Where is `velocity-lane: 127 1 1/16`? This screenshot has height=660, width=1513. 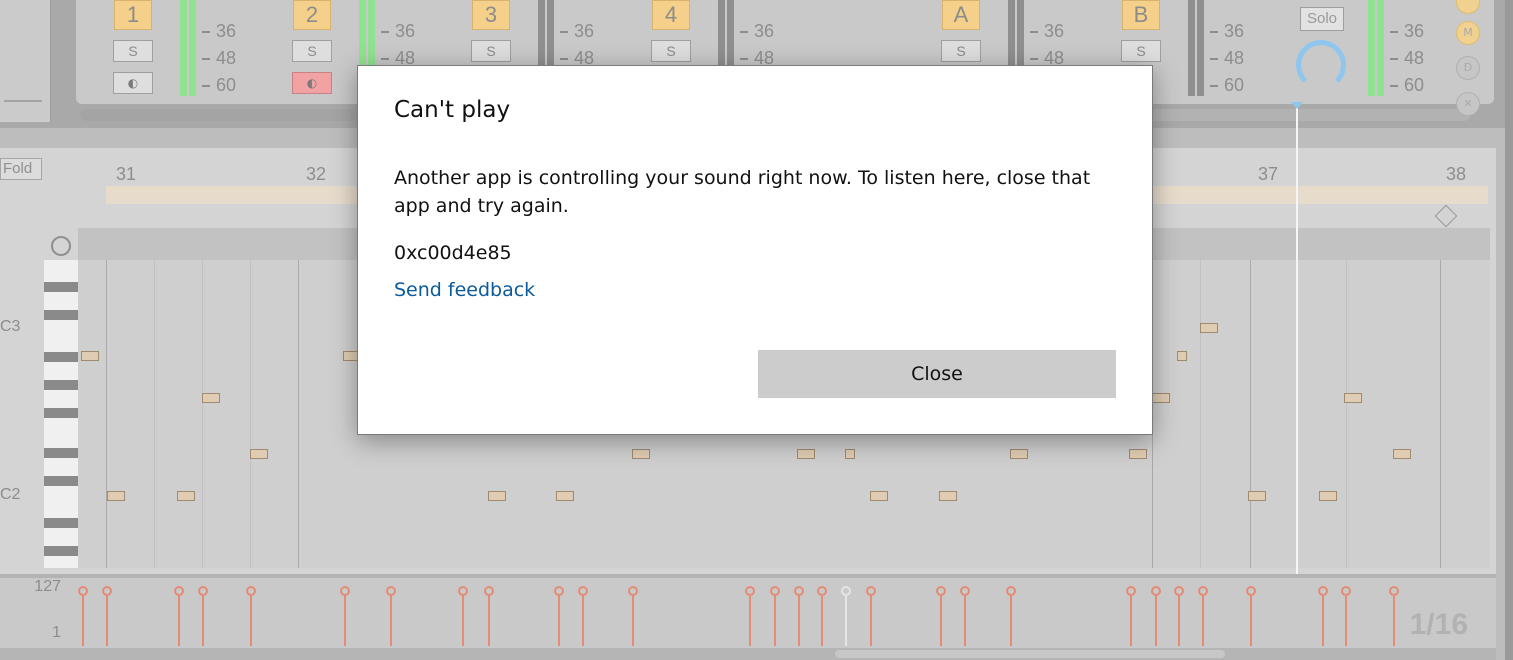 velocity-lane: 127 1 1/16 is located at coordinates (748, 612).